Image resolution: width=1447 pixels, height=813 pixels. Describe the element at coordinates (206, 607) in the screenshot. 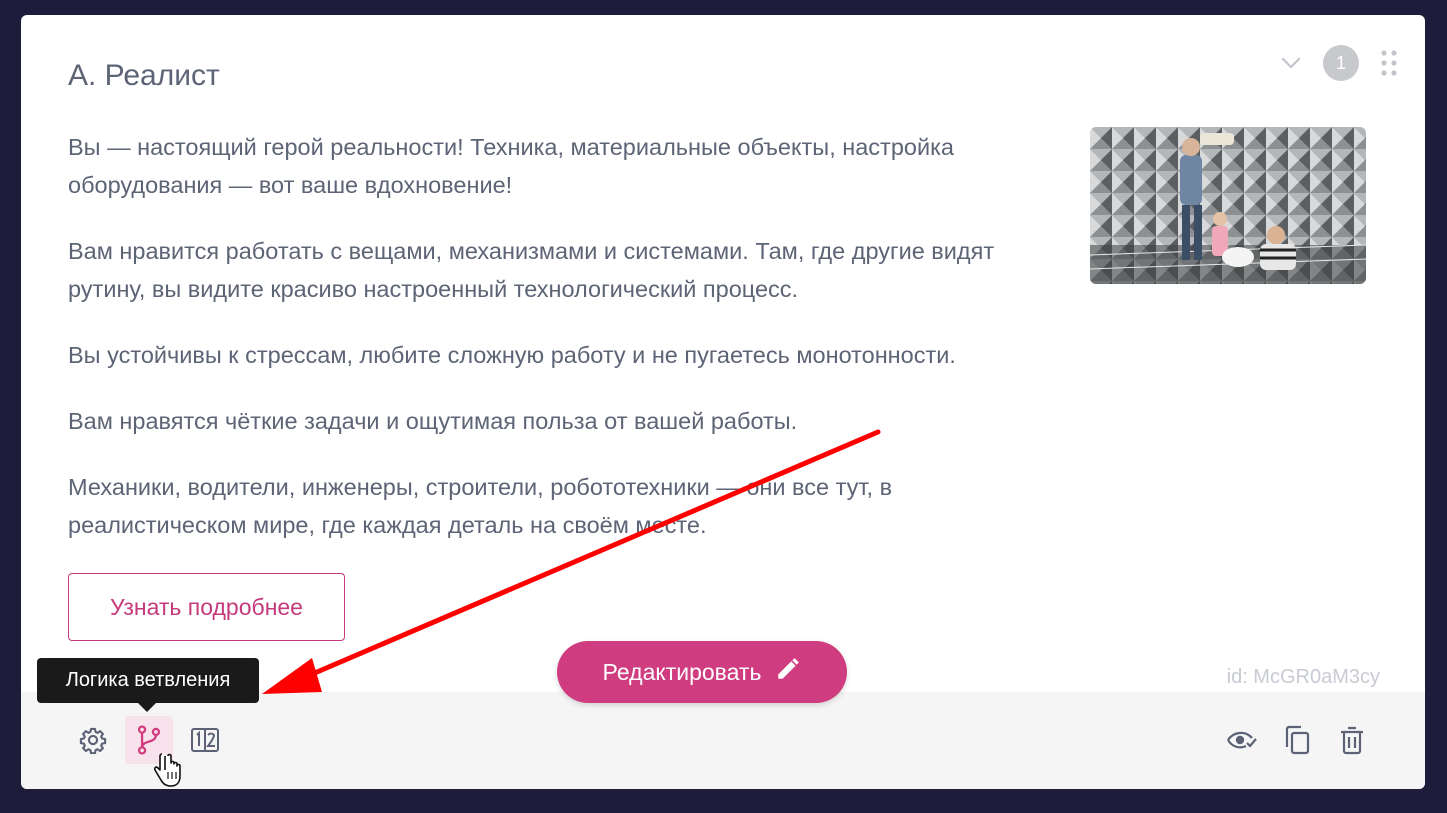

I see `learn-more-button: Узнать подробнее` at that location.